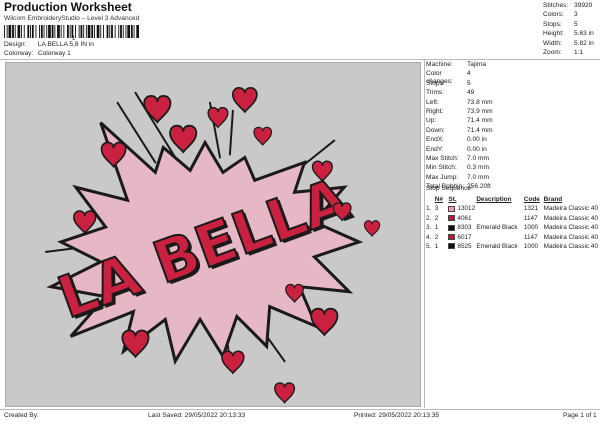 The image size is (600, 424). What do you see at coordinates (511, 159) in the screenshot?
I see `mi-row: Max Stitch: 7.0 mm` at bounding box center [511, 159].